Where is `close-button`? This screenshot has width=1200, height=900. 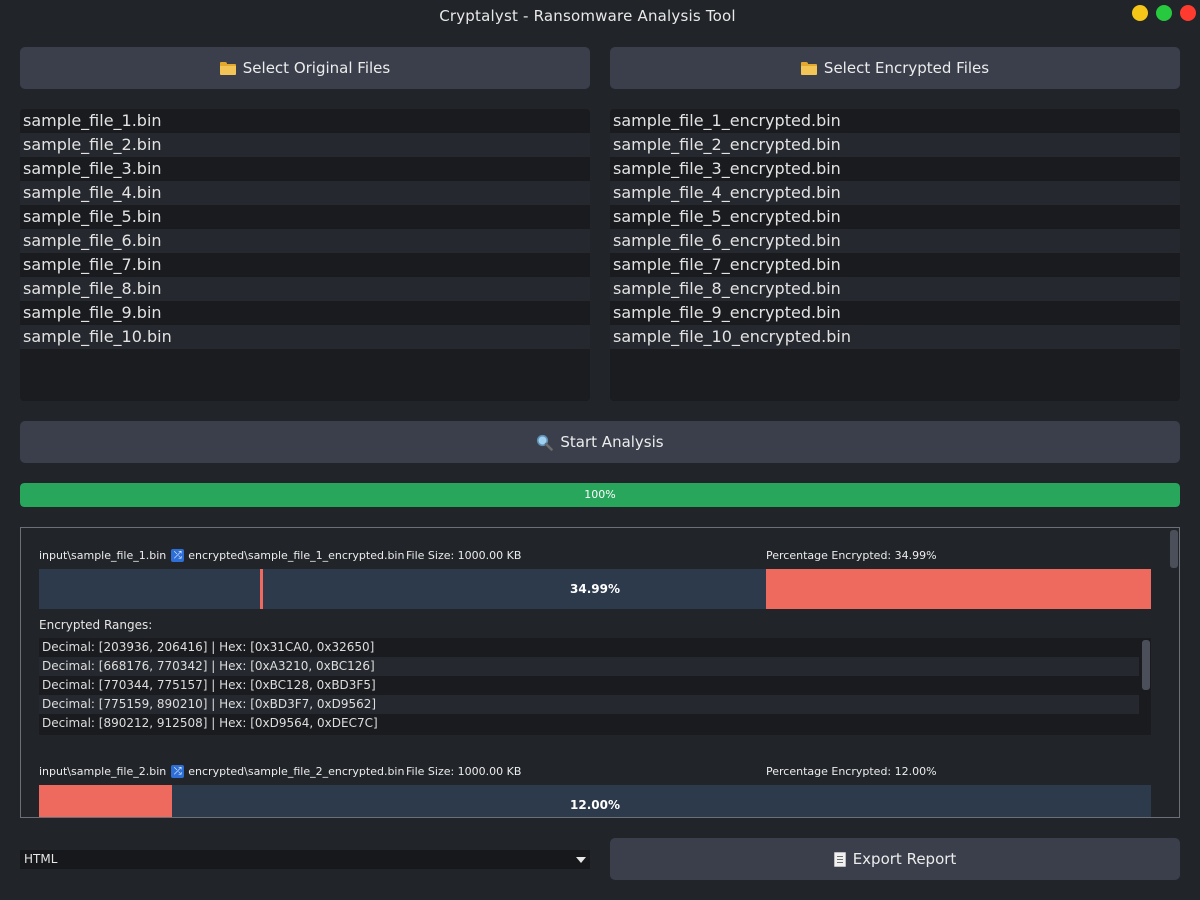 close-button is located at coordinates (1188, 13).